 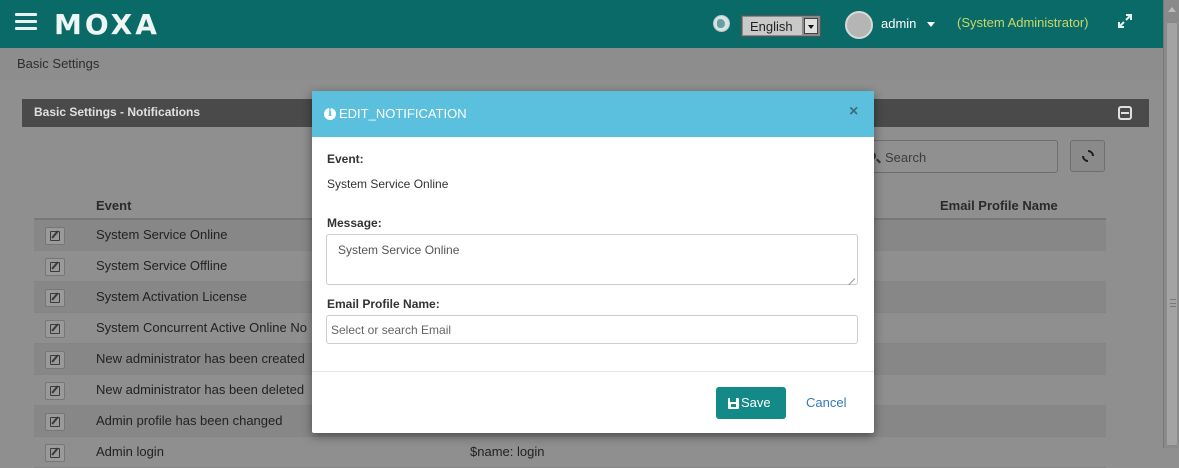 I want to click on expand-icon, so click(x=1125, y=21).